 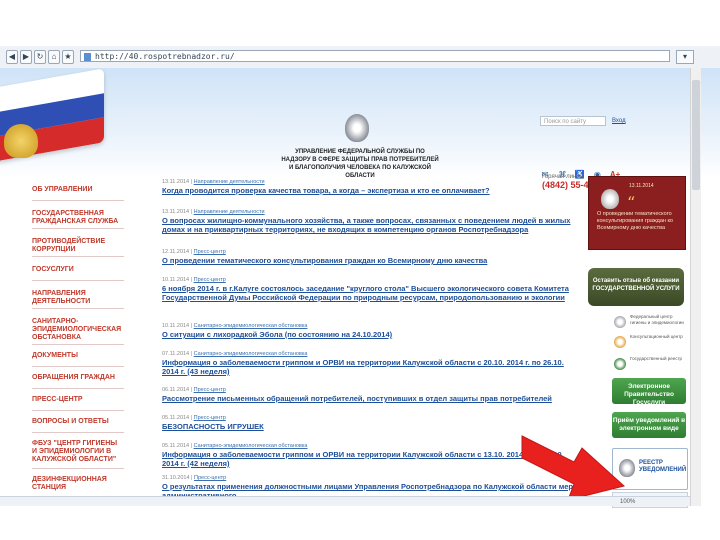 I want to click on nav-anticorruption: ПРОТИВОДЕЙСТВИЕ КОРРУПЦИИ, so click(x=78, y=246).